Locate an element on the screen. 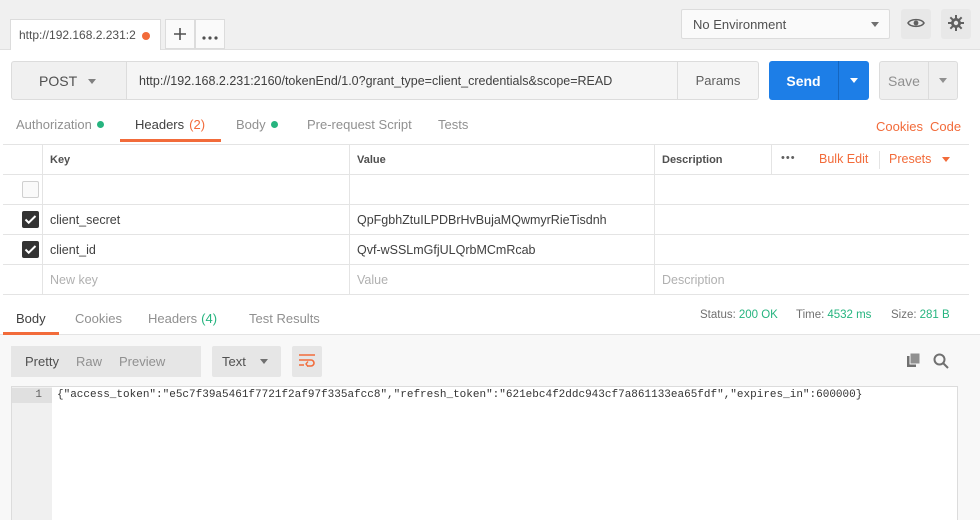 The image size is (980, 520). request-tab-title: http://192.168.2.231:2 is located at coordinates (77, 35).